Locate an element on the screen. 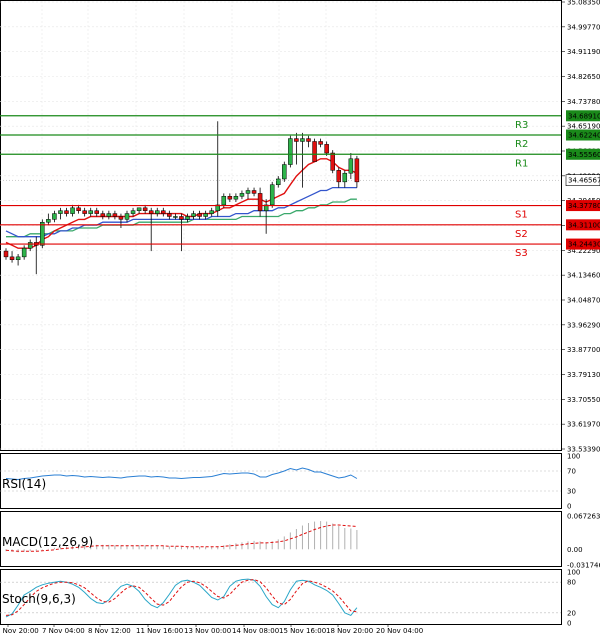 The image size is (600, 638). level-name-s1: S1 is located at coordinates (521, 215).